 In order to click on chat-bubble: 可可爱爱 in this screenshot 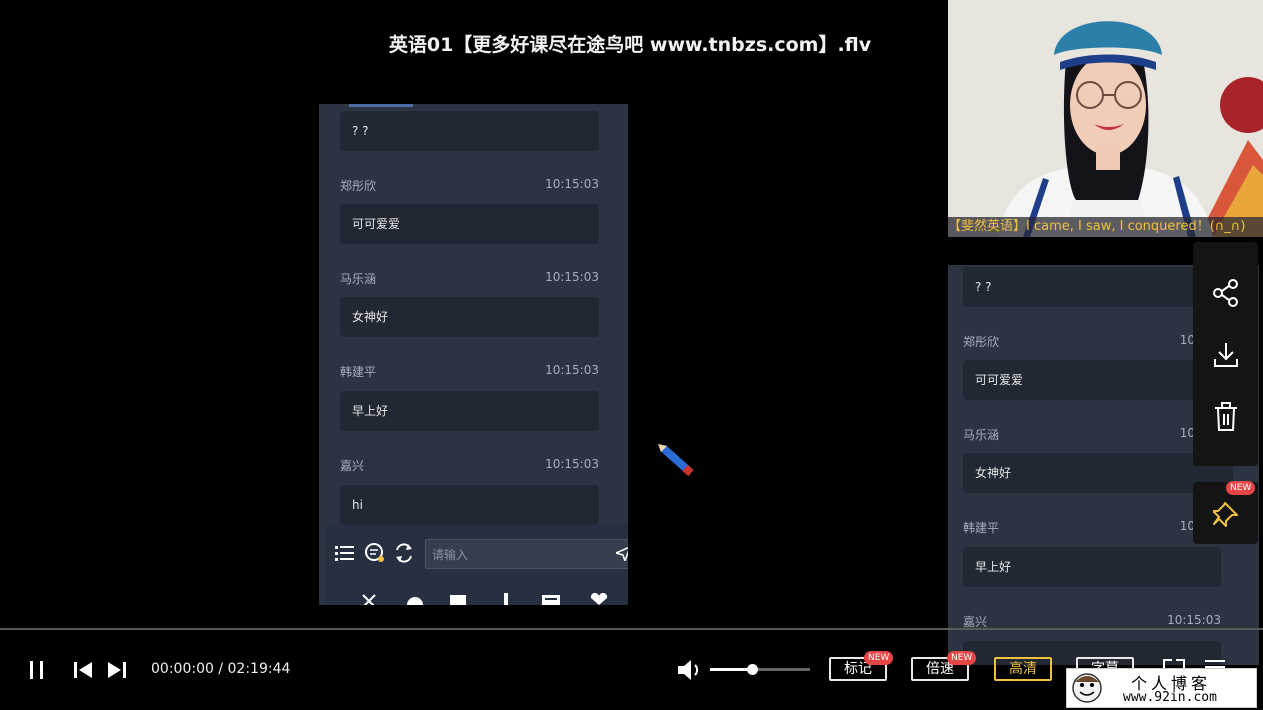, I will do `click(469, 224)`.